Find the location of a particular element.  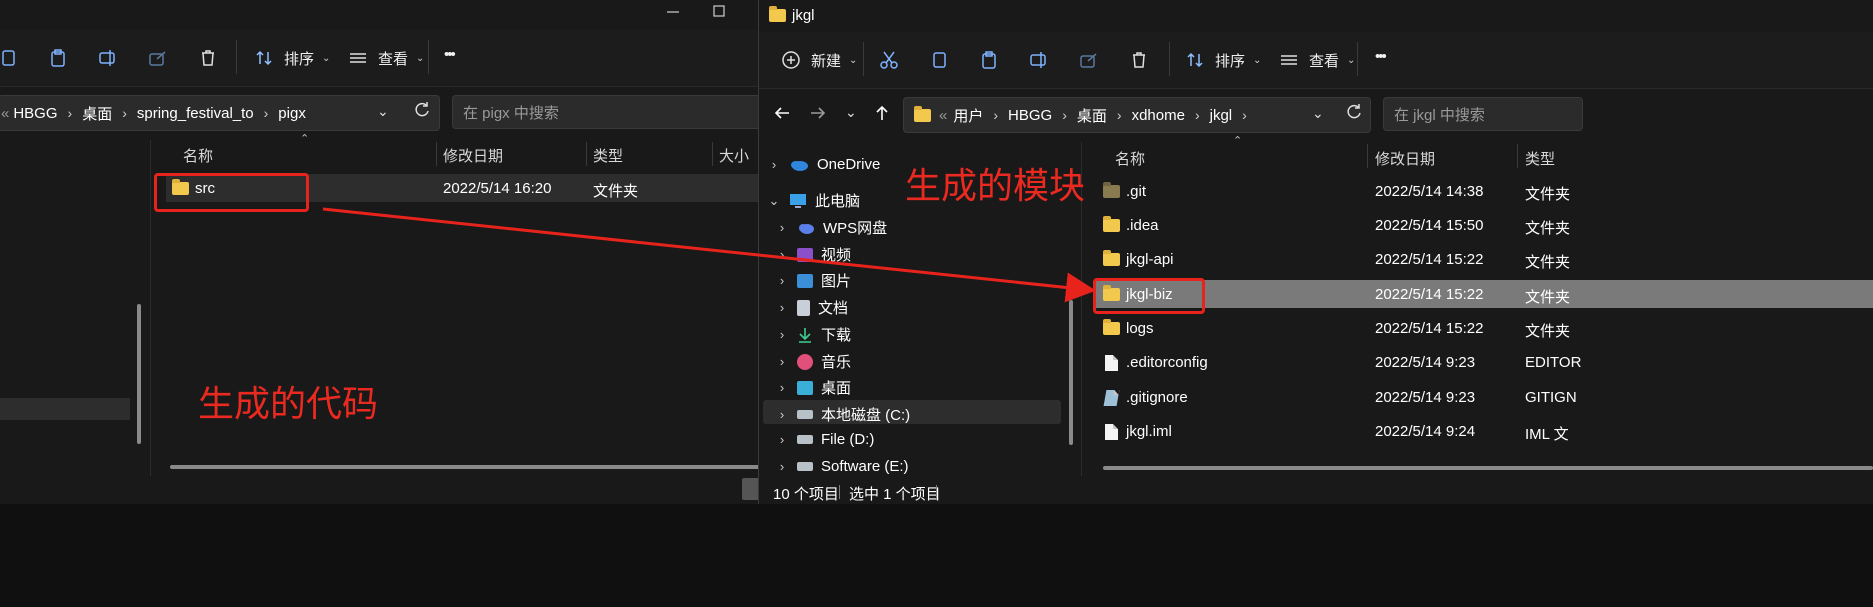

arrow-line is located at coordinates (709, 255).